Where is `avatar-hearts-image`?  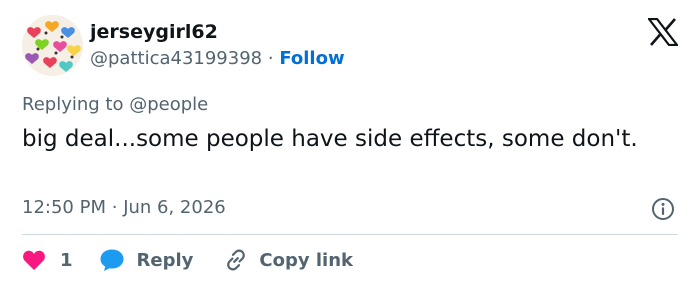 avatar-hearts-image is located at coordinates (52, 45).